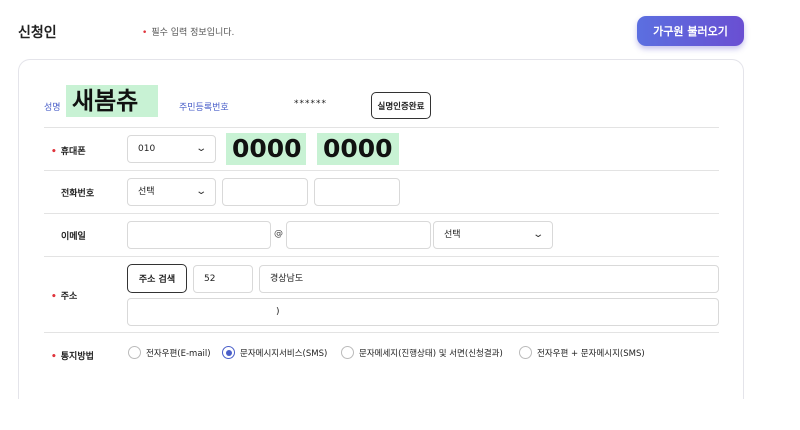 This screenshot has width=800, height=430. Describe the element at coordinates (310, 104) in the screenshot. I see `rrn-value: ******` at that location.